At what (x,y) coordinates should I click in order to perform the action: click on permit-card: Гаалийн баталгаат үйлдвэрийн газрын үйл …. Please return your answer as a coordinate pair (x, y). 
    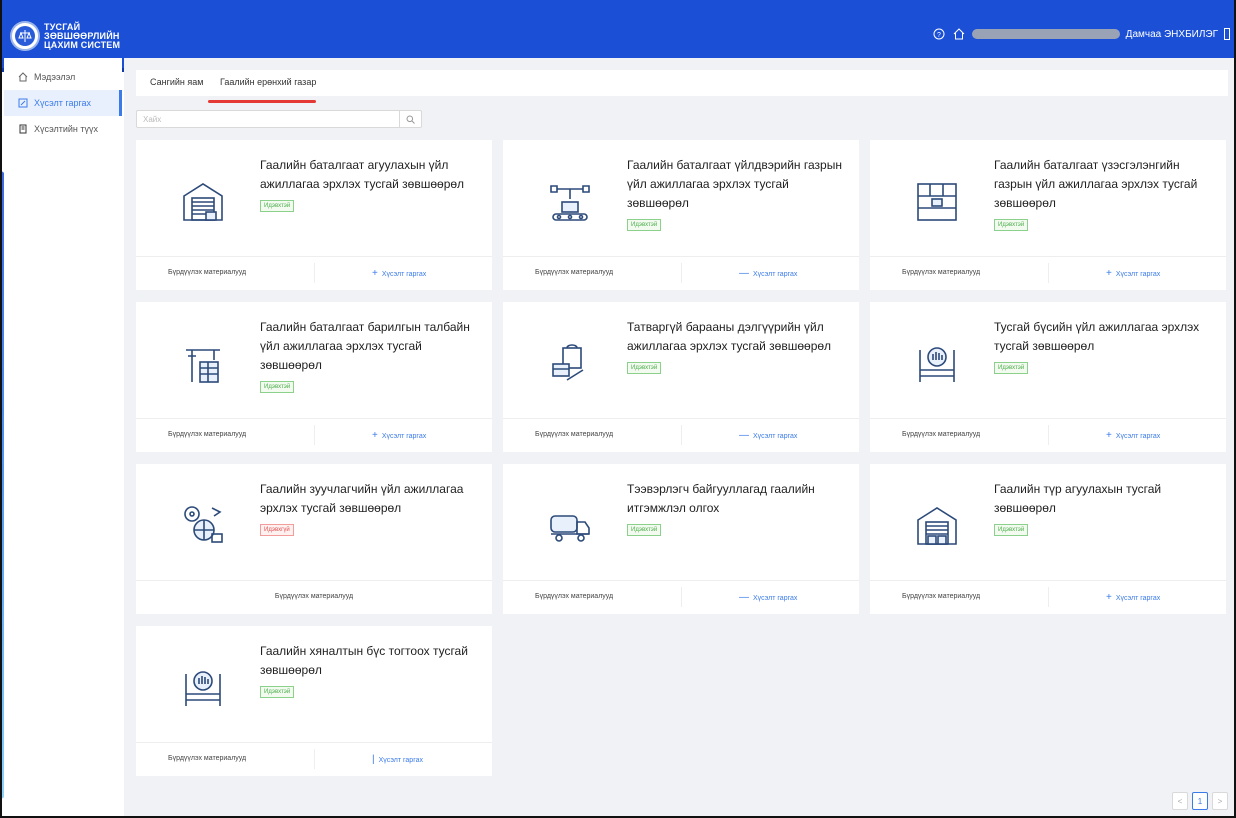
    Looking at the image, I should click on (681, 215).